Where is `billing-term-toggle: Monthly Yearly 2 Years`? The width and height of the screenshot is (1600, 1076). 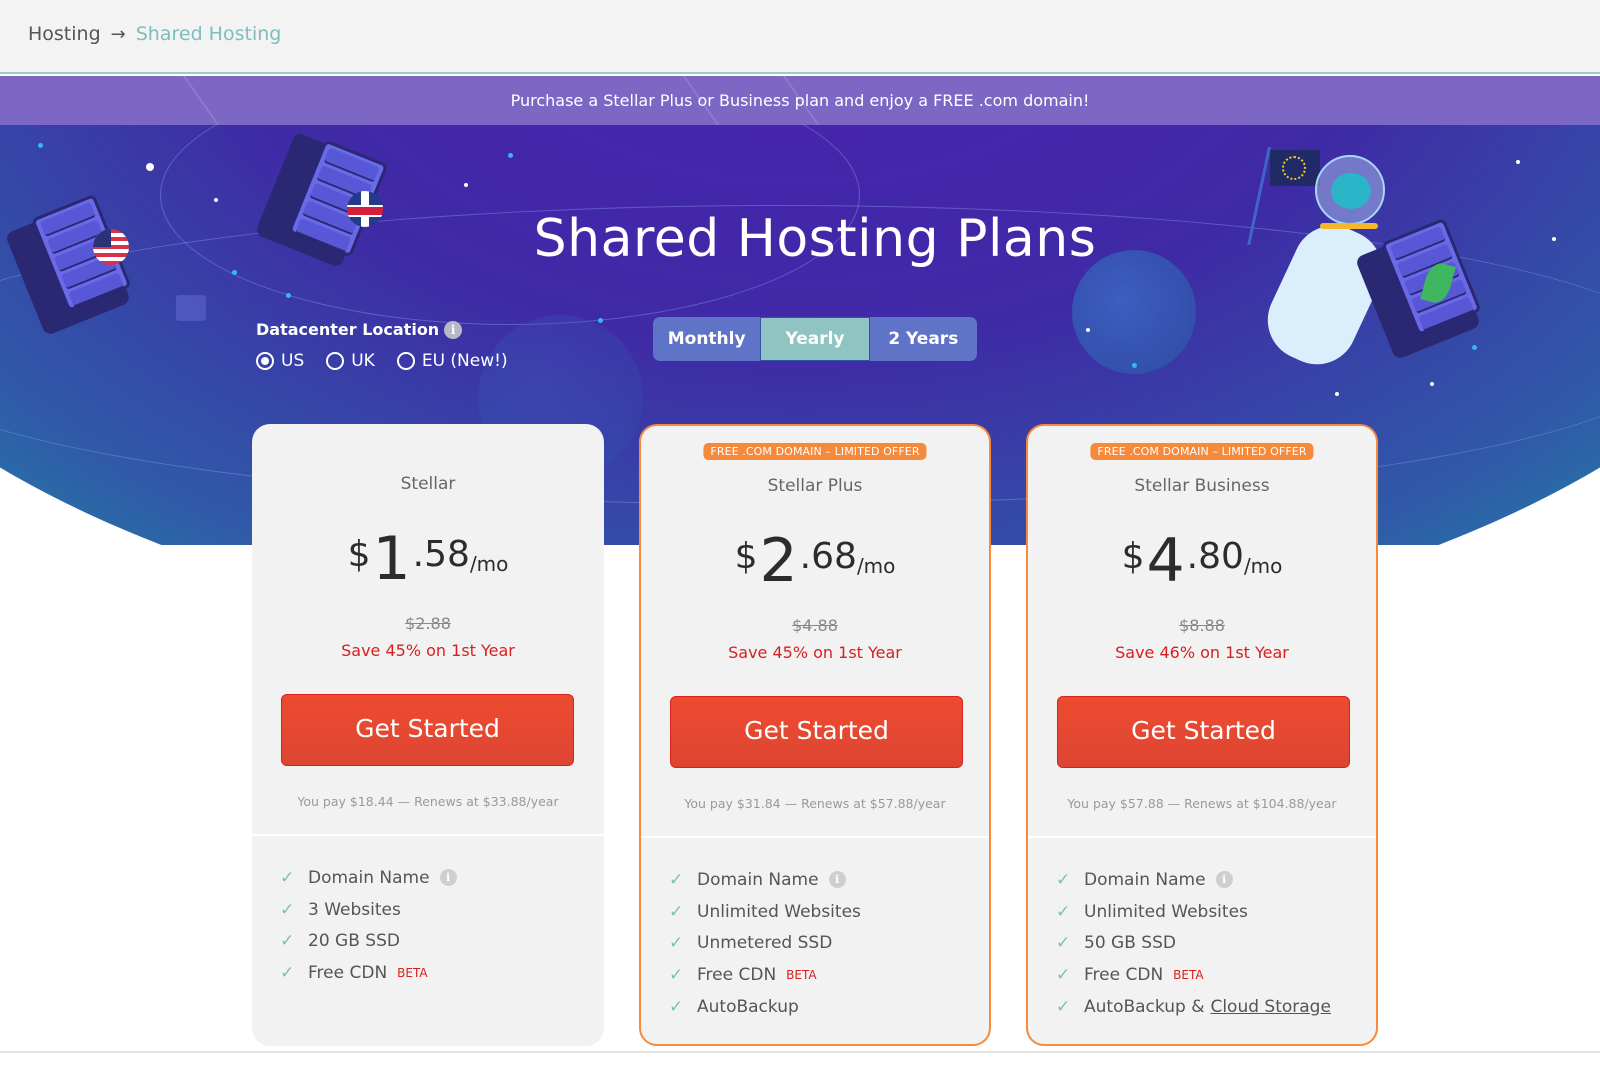 billing-term-toggle: Monthly Yearly 2 Years is located at coordinates (815, 339).